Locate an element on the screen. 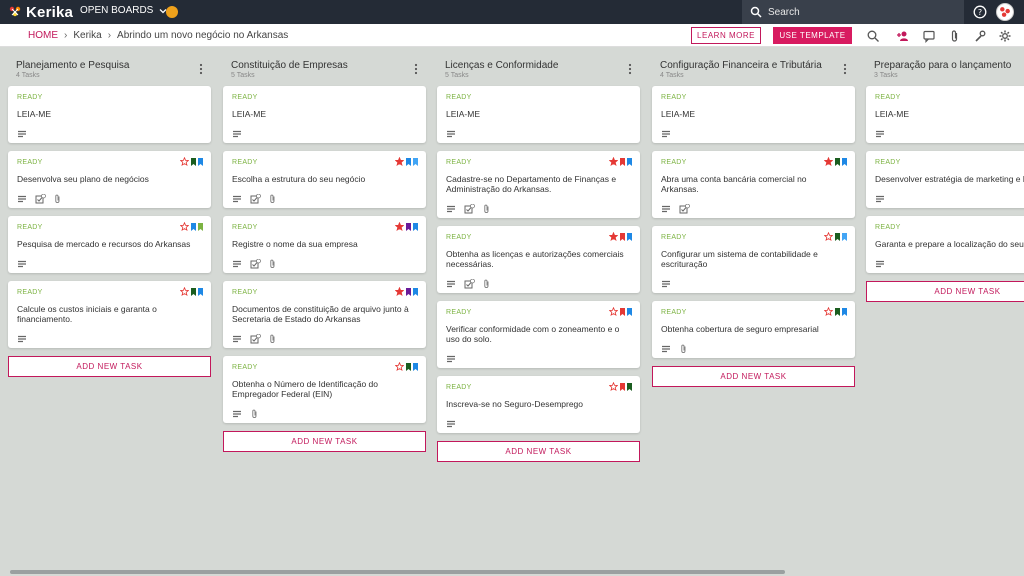 The width and height of the screenshot is (1024, 576). breadcrumb-org: Kerika is located at coordinates (87, 35).